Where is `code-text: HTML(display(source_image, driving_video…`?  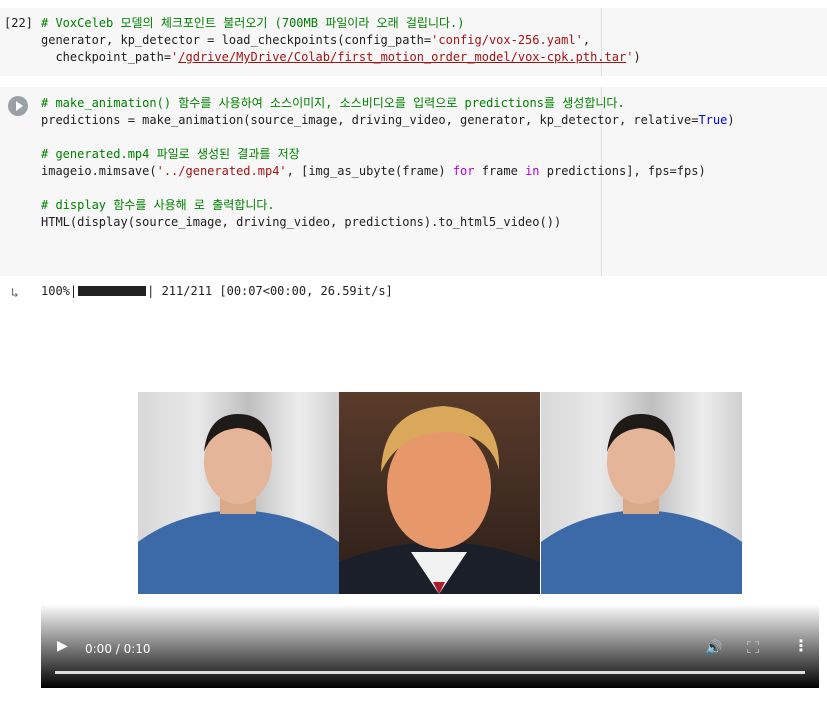
code-text: HTML(display(source_image, driving_video… is located at coordinates (301, 222).